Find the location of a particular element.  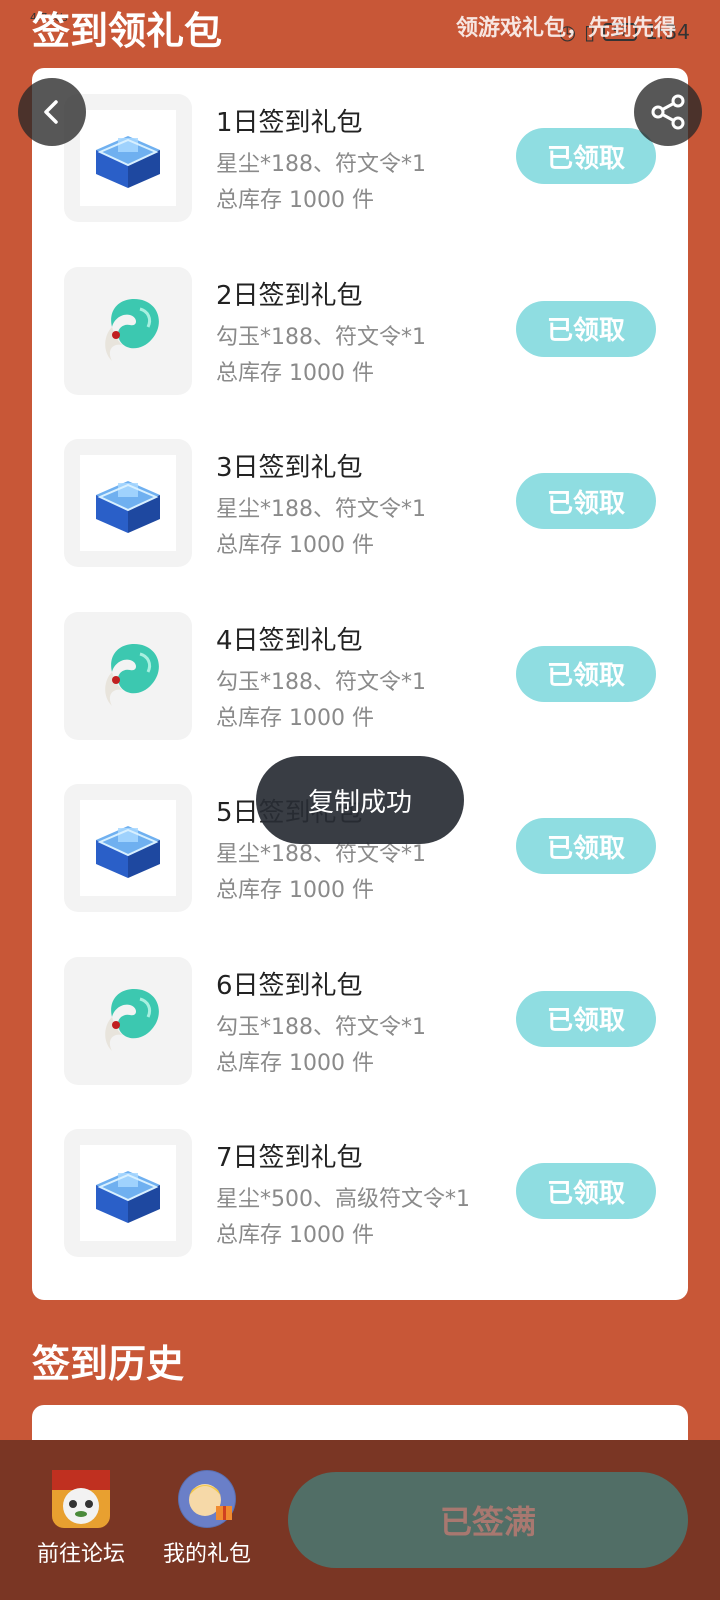

gift-title: 2日签到礼包 is located at coordinates (289, 295).